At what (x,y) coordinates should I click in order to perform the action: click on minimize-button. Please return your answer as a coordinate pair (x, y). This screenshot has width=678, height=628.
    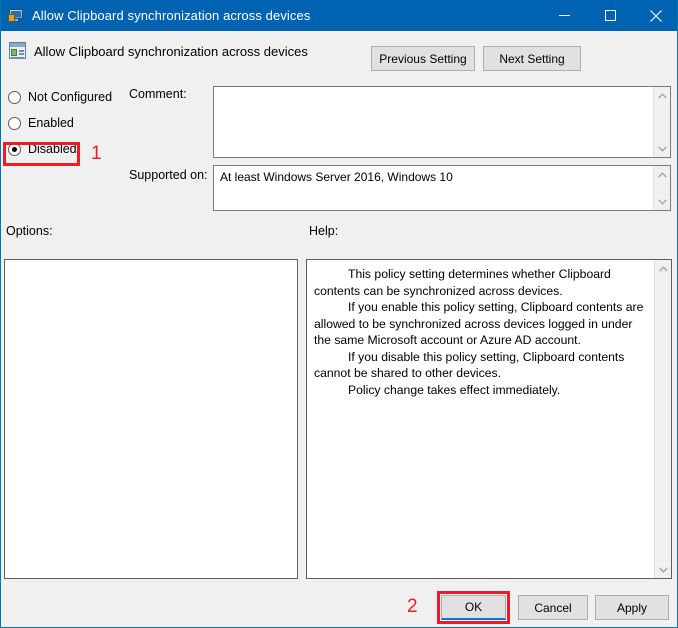
    Looking at the image, I should click on (564, 15).